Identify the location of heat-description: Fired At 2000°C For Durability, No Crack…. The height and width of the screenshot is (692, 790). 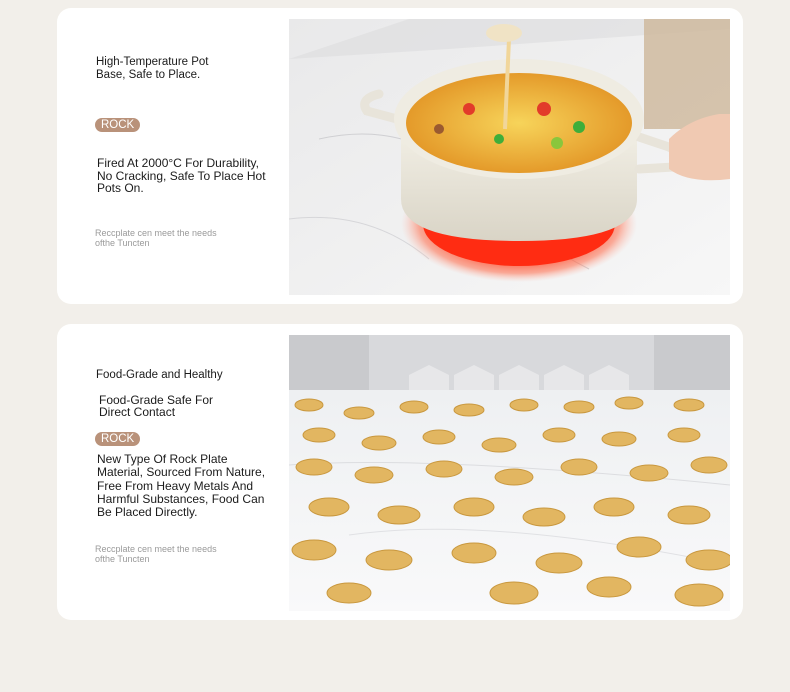
(181, 175).